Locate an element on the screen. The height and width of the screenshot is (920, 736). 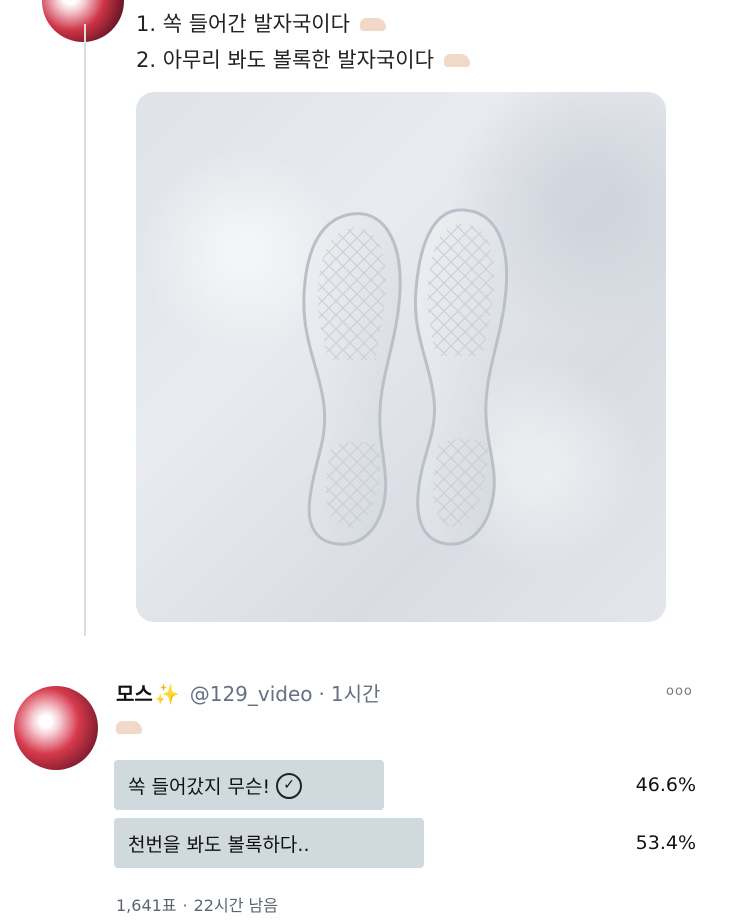
display-name: 모스 is located at coordinates (134, 694).